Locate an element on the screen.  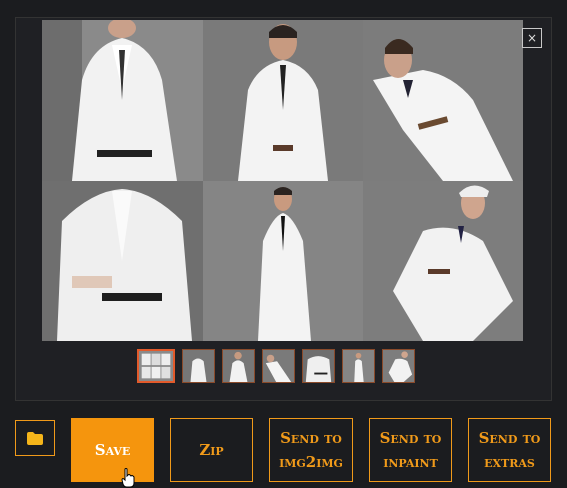
save-button: Save is located at coordinates (112, 450).